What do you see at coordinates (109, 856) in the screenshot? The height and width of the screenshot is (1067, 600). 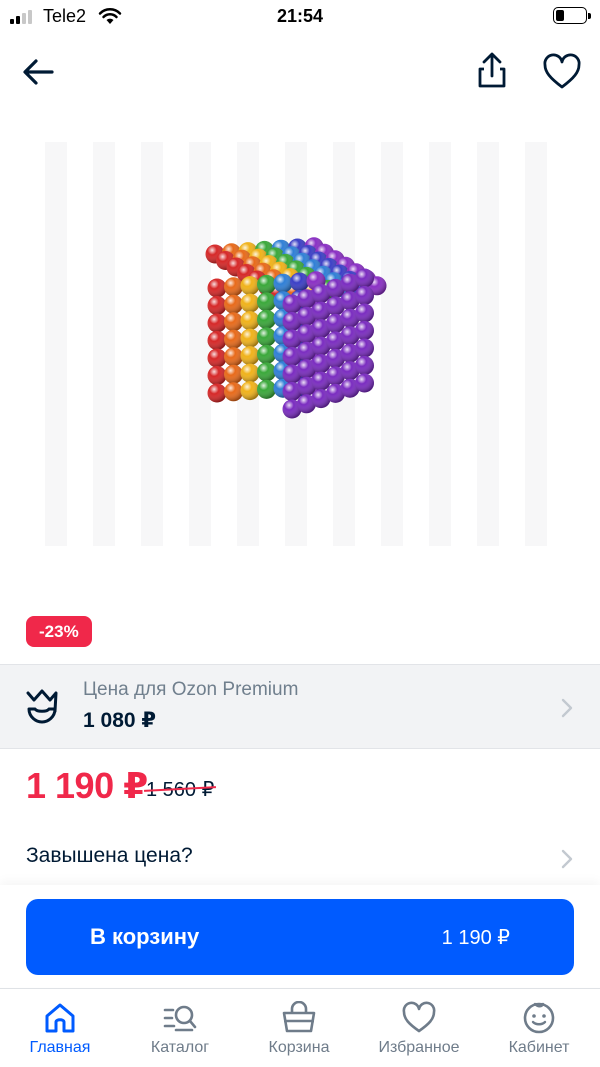 I see `overpriced-link: Завышена цена?` at bounding box center [109, 856].